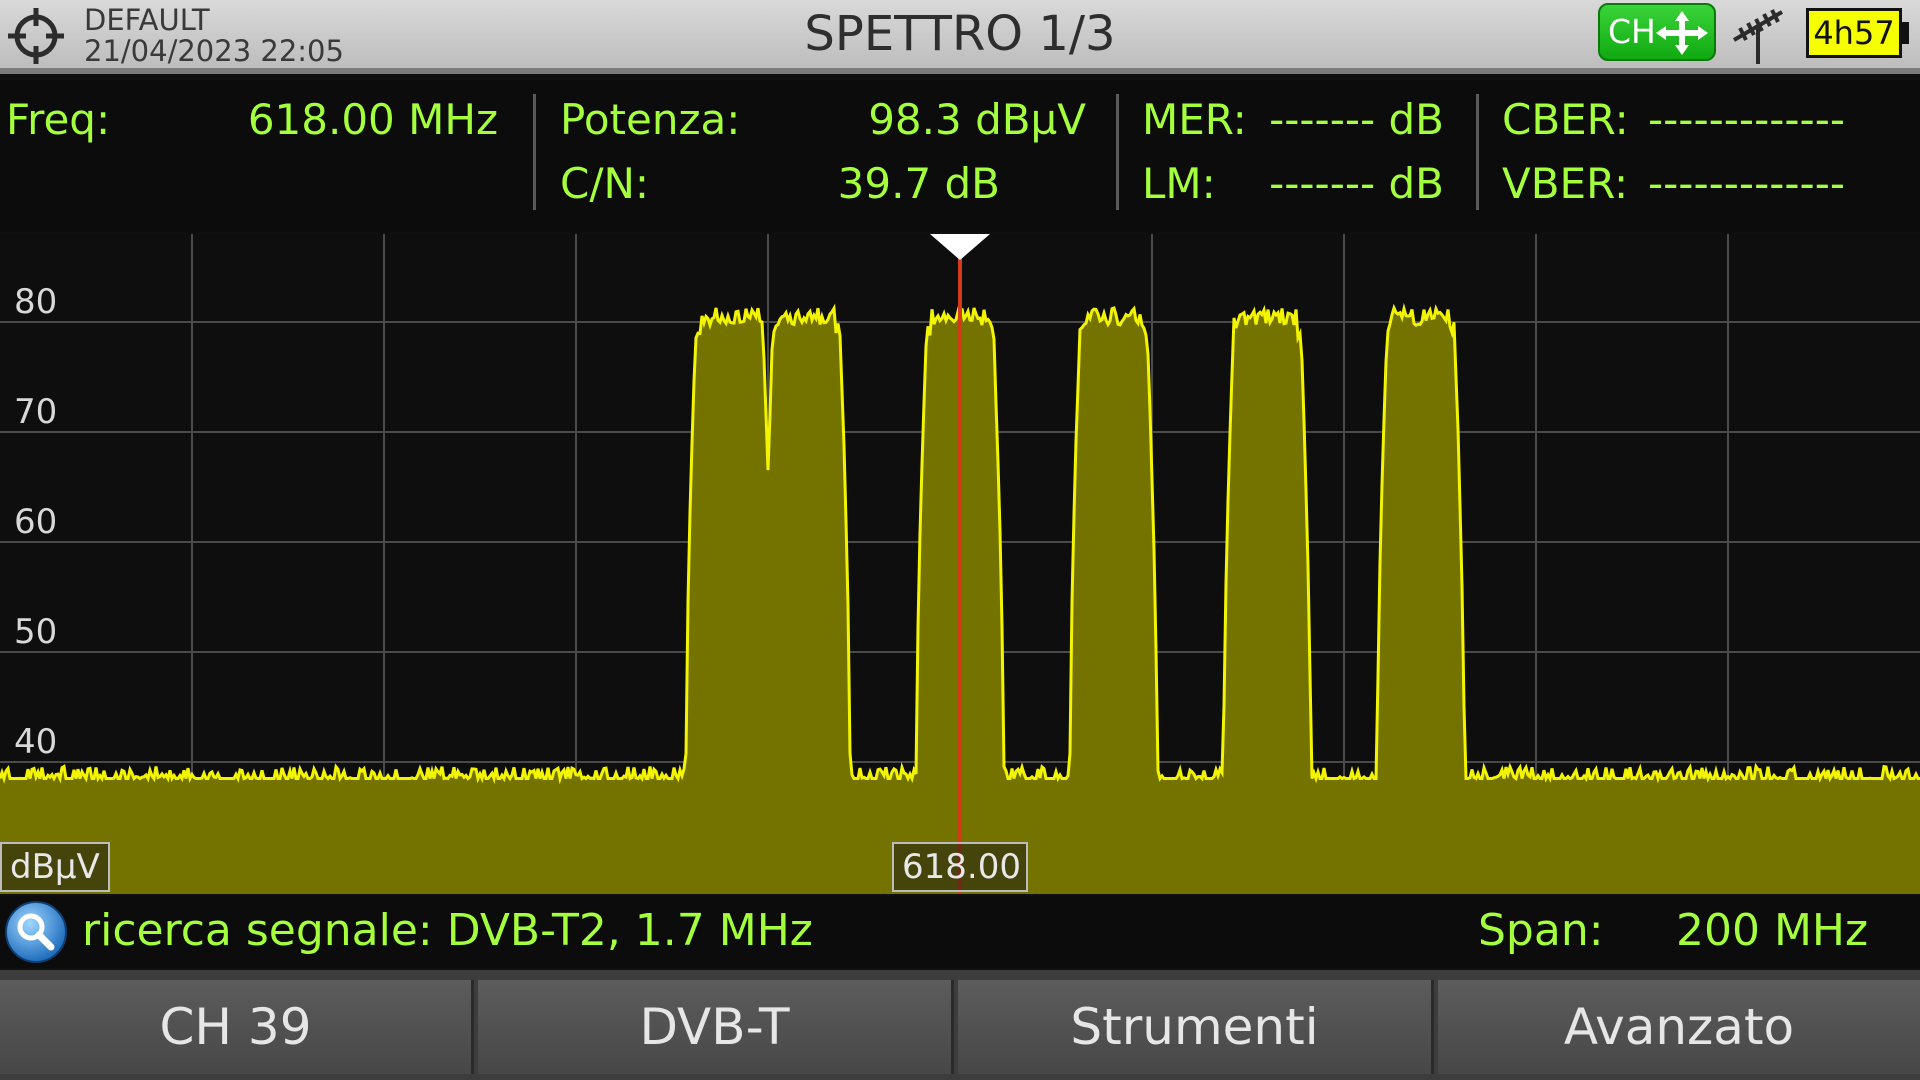  Describe the element at coordinates (1565, 183) in the screenshot. I see `vber-label: VBER:` at that location.